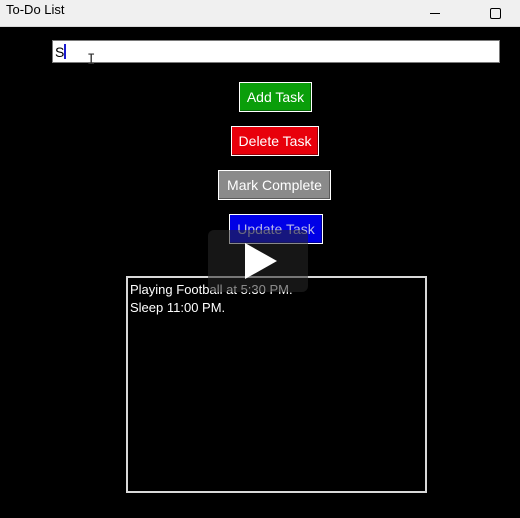 This screenshot has height=518, width=520. Describe the element at coordinates (65, 51) in the screenshot. I see `text-caret` at that location.